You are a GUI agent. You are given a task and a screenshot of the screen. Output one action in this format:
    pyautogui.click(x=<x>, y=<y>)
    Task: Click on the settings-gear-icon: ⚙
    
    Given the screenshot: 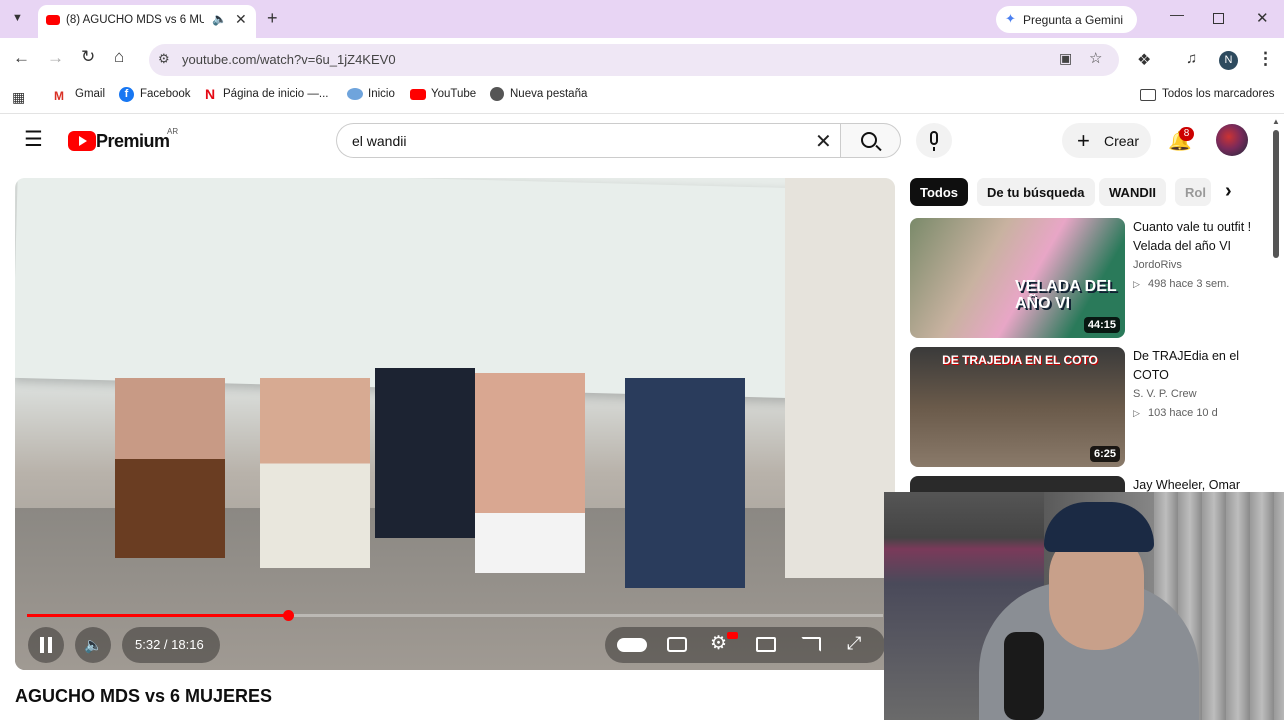 What is the action you would take?
    pyautogui.click(x=718, y=643)
    